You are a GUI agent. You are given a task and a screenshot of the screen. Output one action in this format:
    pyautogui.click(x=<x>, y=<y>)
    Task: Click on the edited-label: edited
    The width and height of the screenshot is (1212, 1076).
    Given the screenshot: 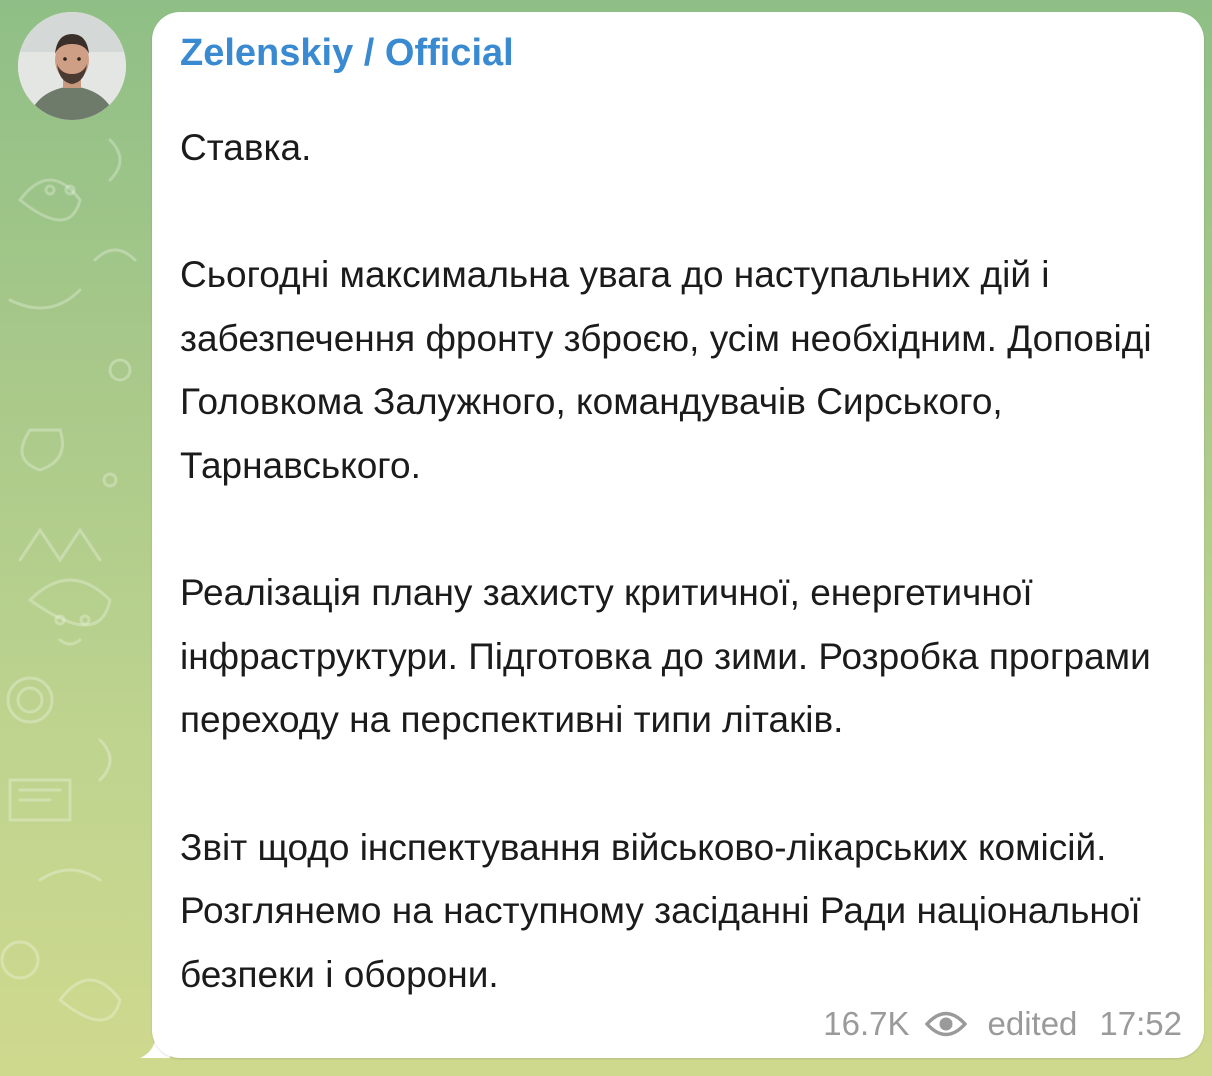 What is the action you would take?
    pyautogui.click(x=1032, y=1023)
    